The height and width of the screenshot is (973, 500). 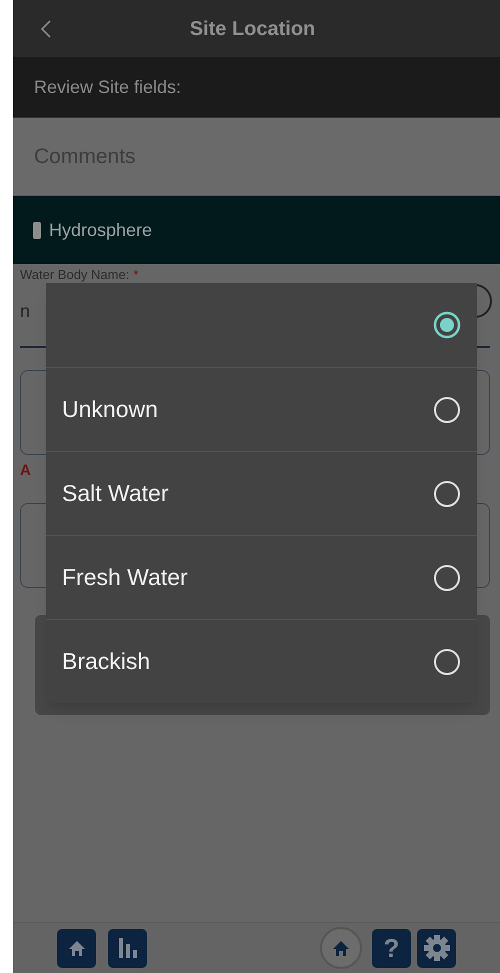 I want to click on section-marker-icon, so click(x=37, y=230).